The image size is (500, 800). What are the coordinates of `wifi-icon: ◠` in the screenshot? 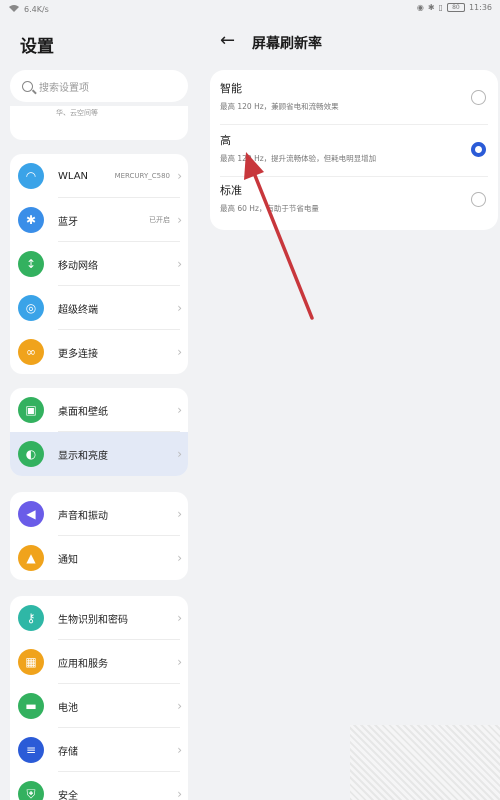 It's located at (31, 176).